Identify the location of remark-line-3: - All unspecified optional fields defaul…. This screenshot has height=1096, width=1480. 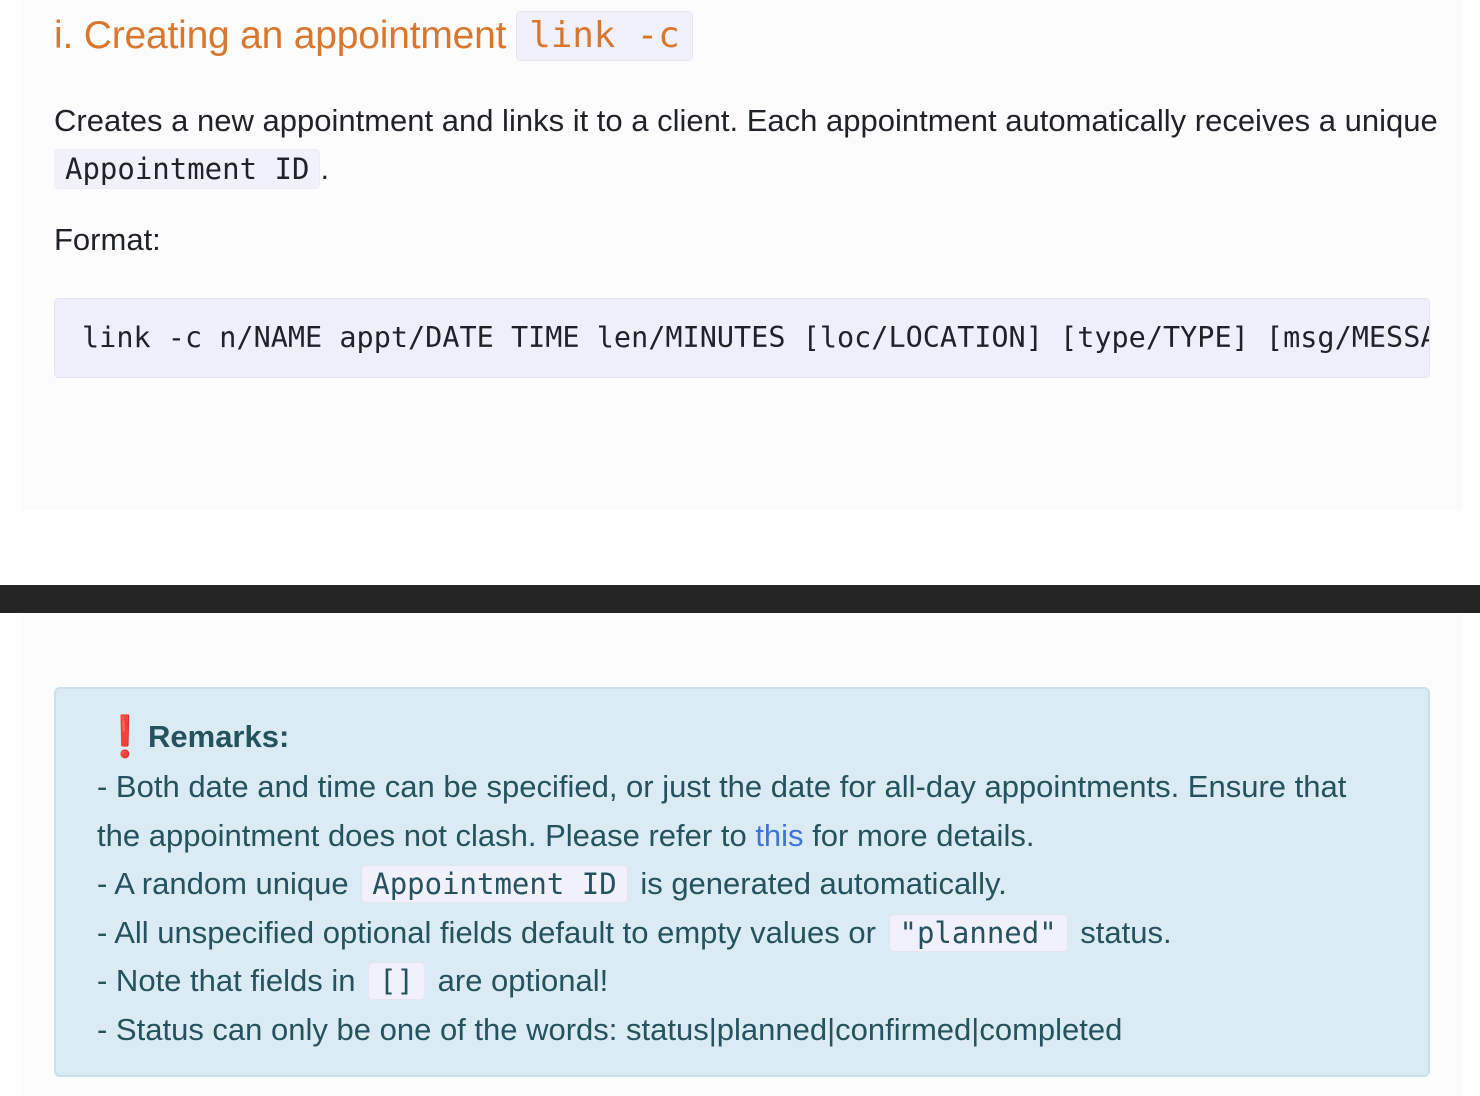
(747, 933).